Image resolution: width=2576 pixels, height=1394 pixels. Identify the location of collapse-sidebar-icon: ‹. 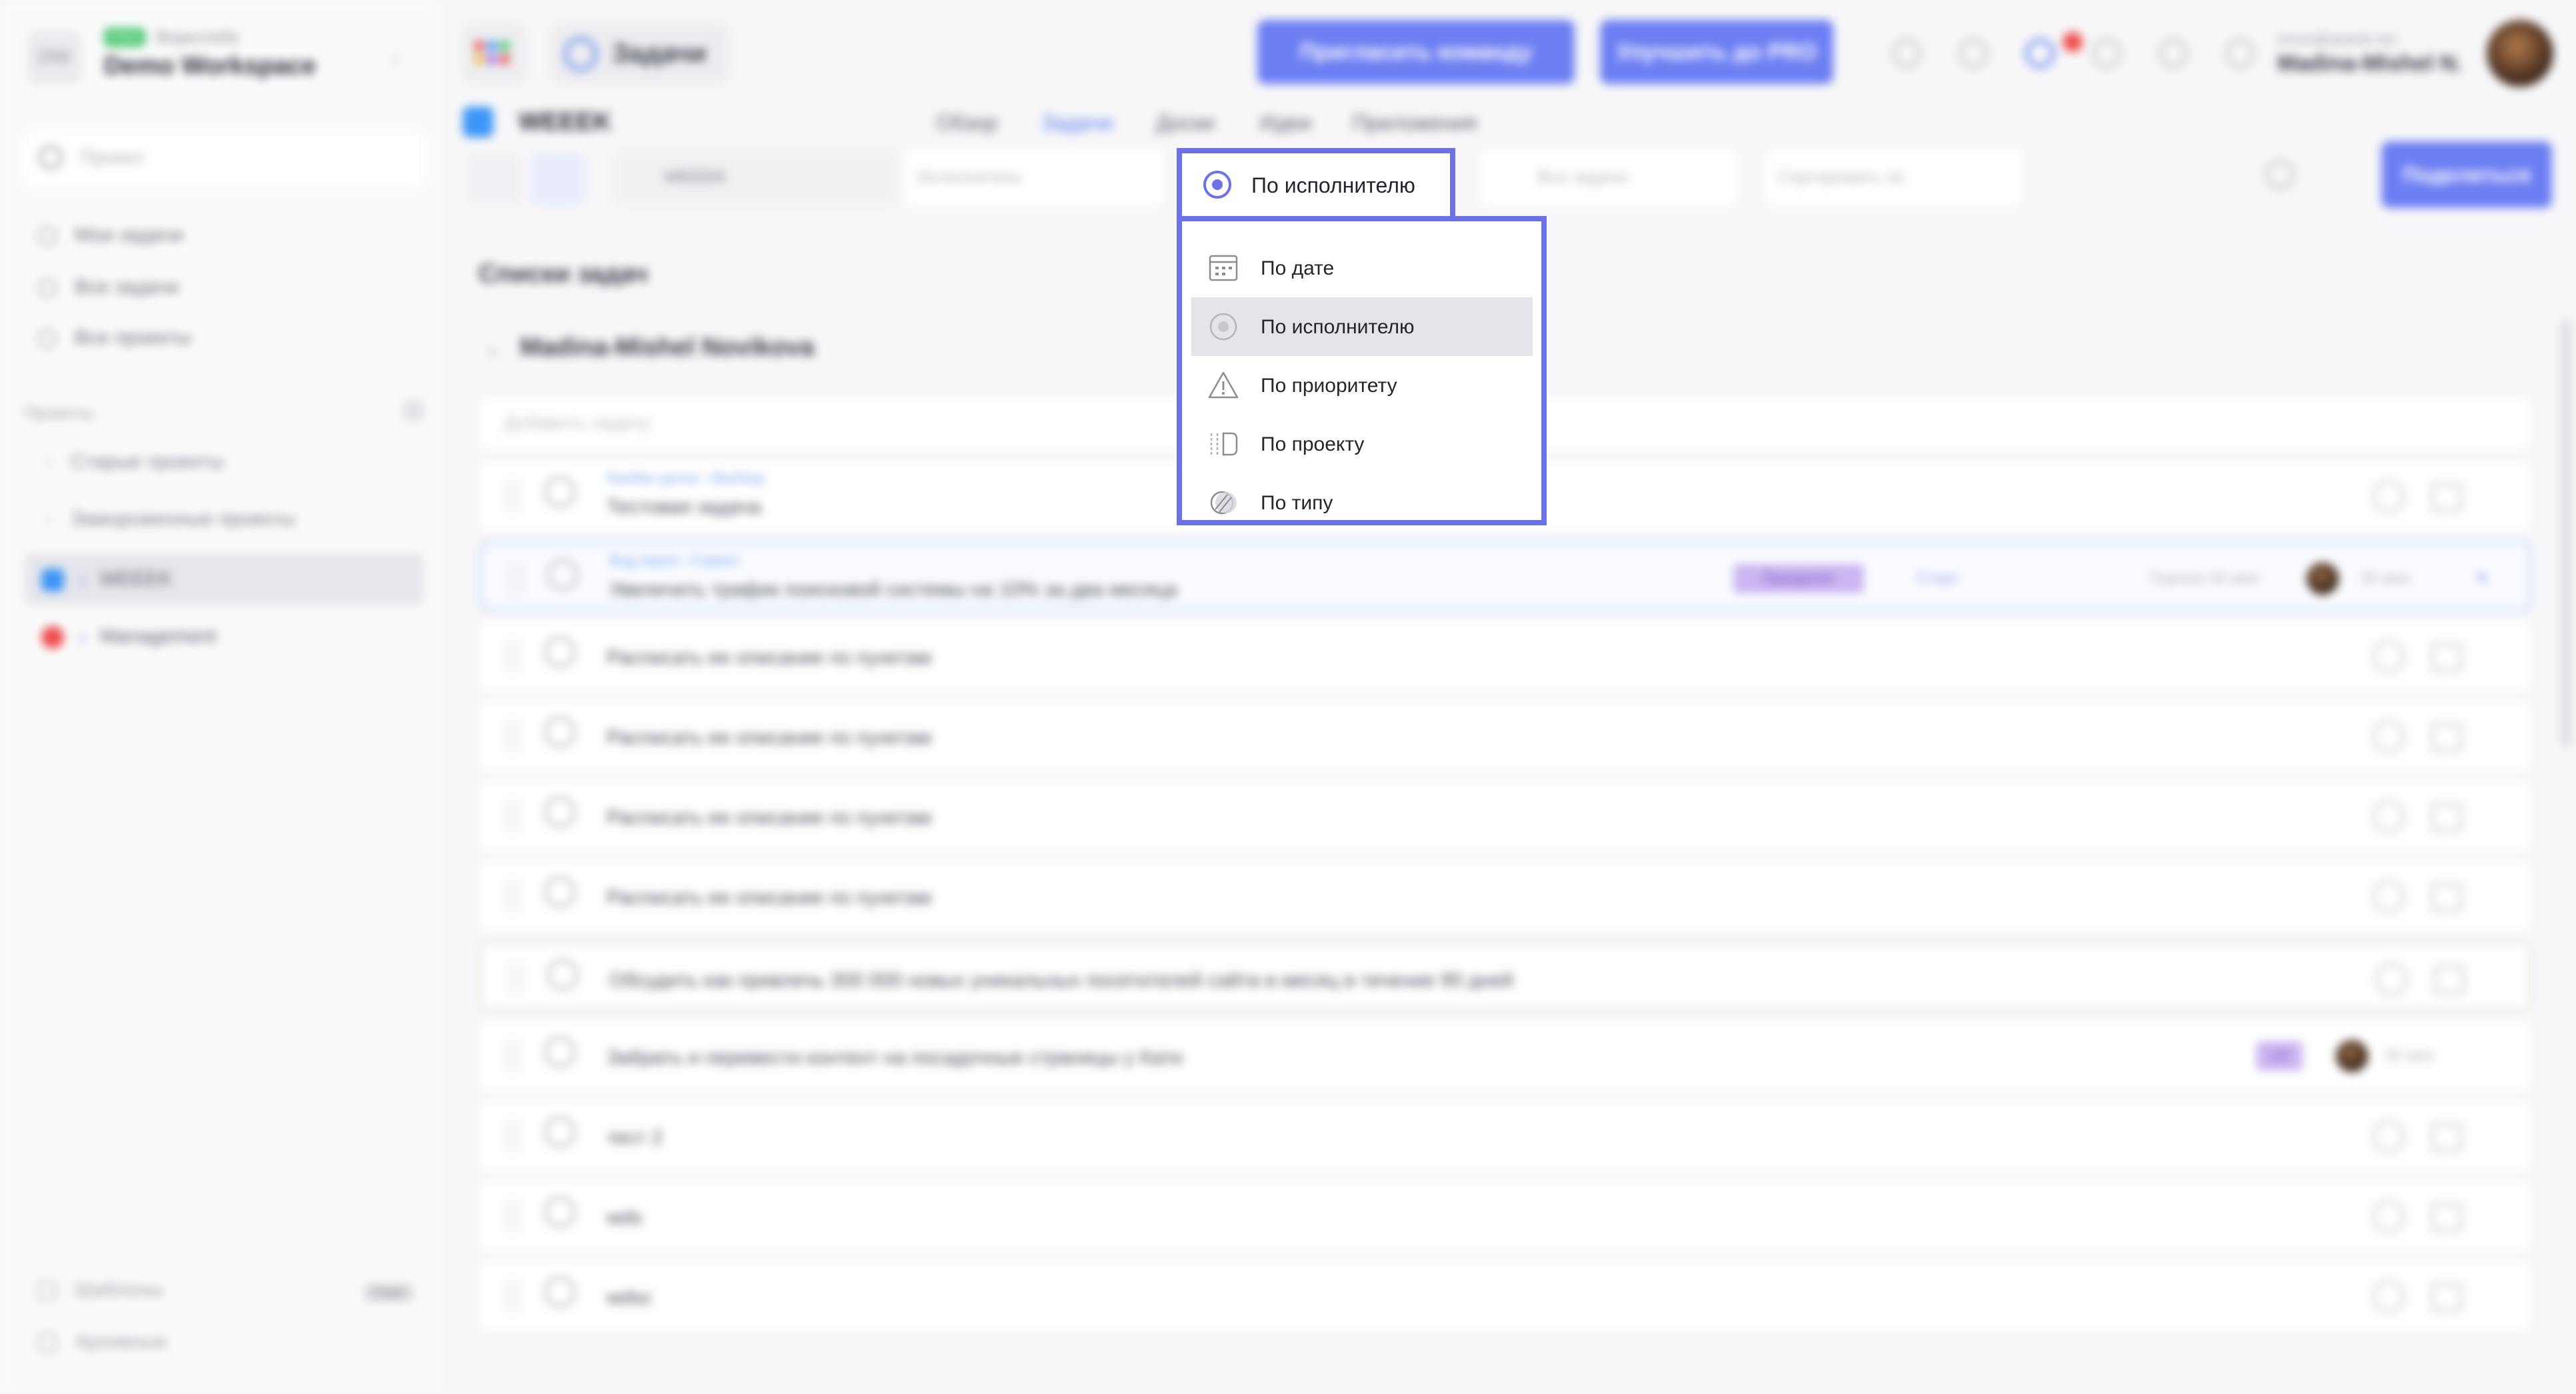
(396, 58).